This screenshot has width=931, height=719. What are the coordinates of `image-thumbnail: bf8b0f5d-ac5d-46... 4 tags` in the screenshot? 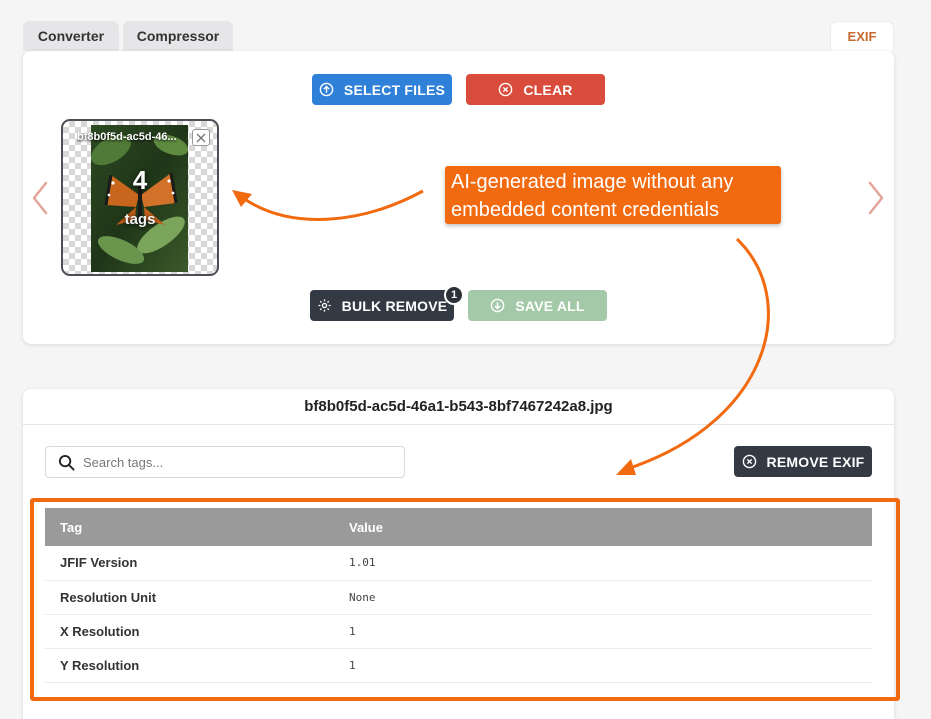 It's located at (140, 197).